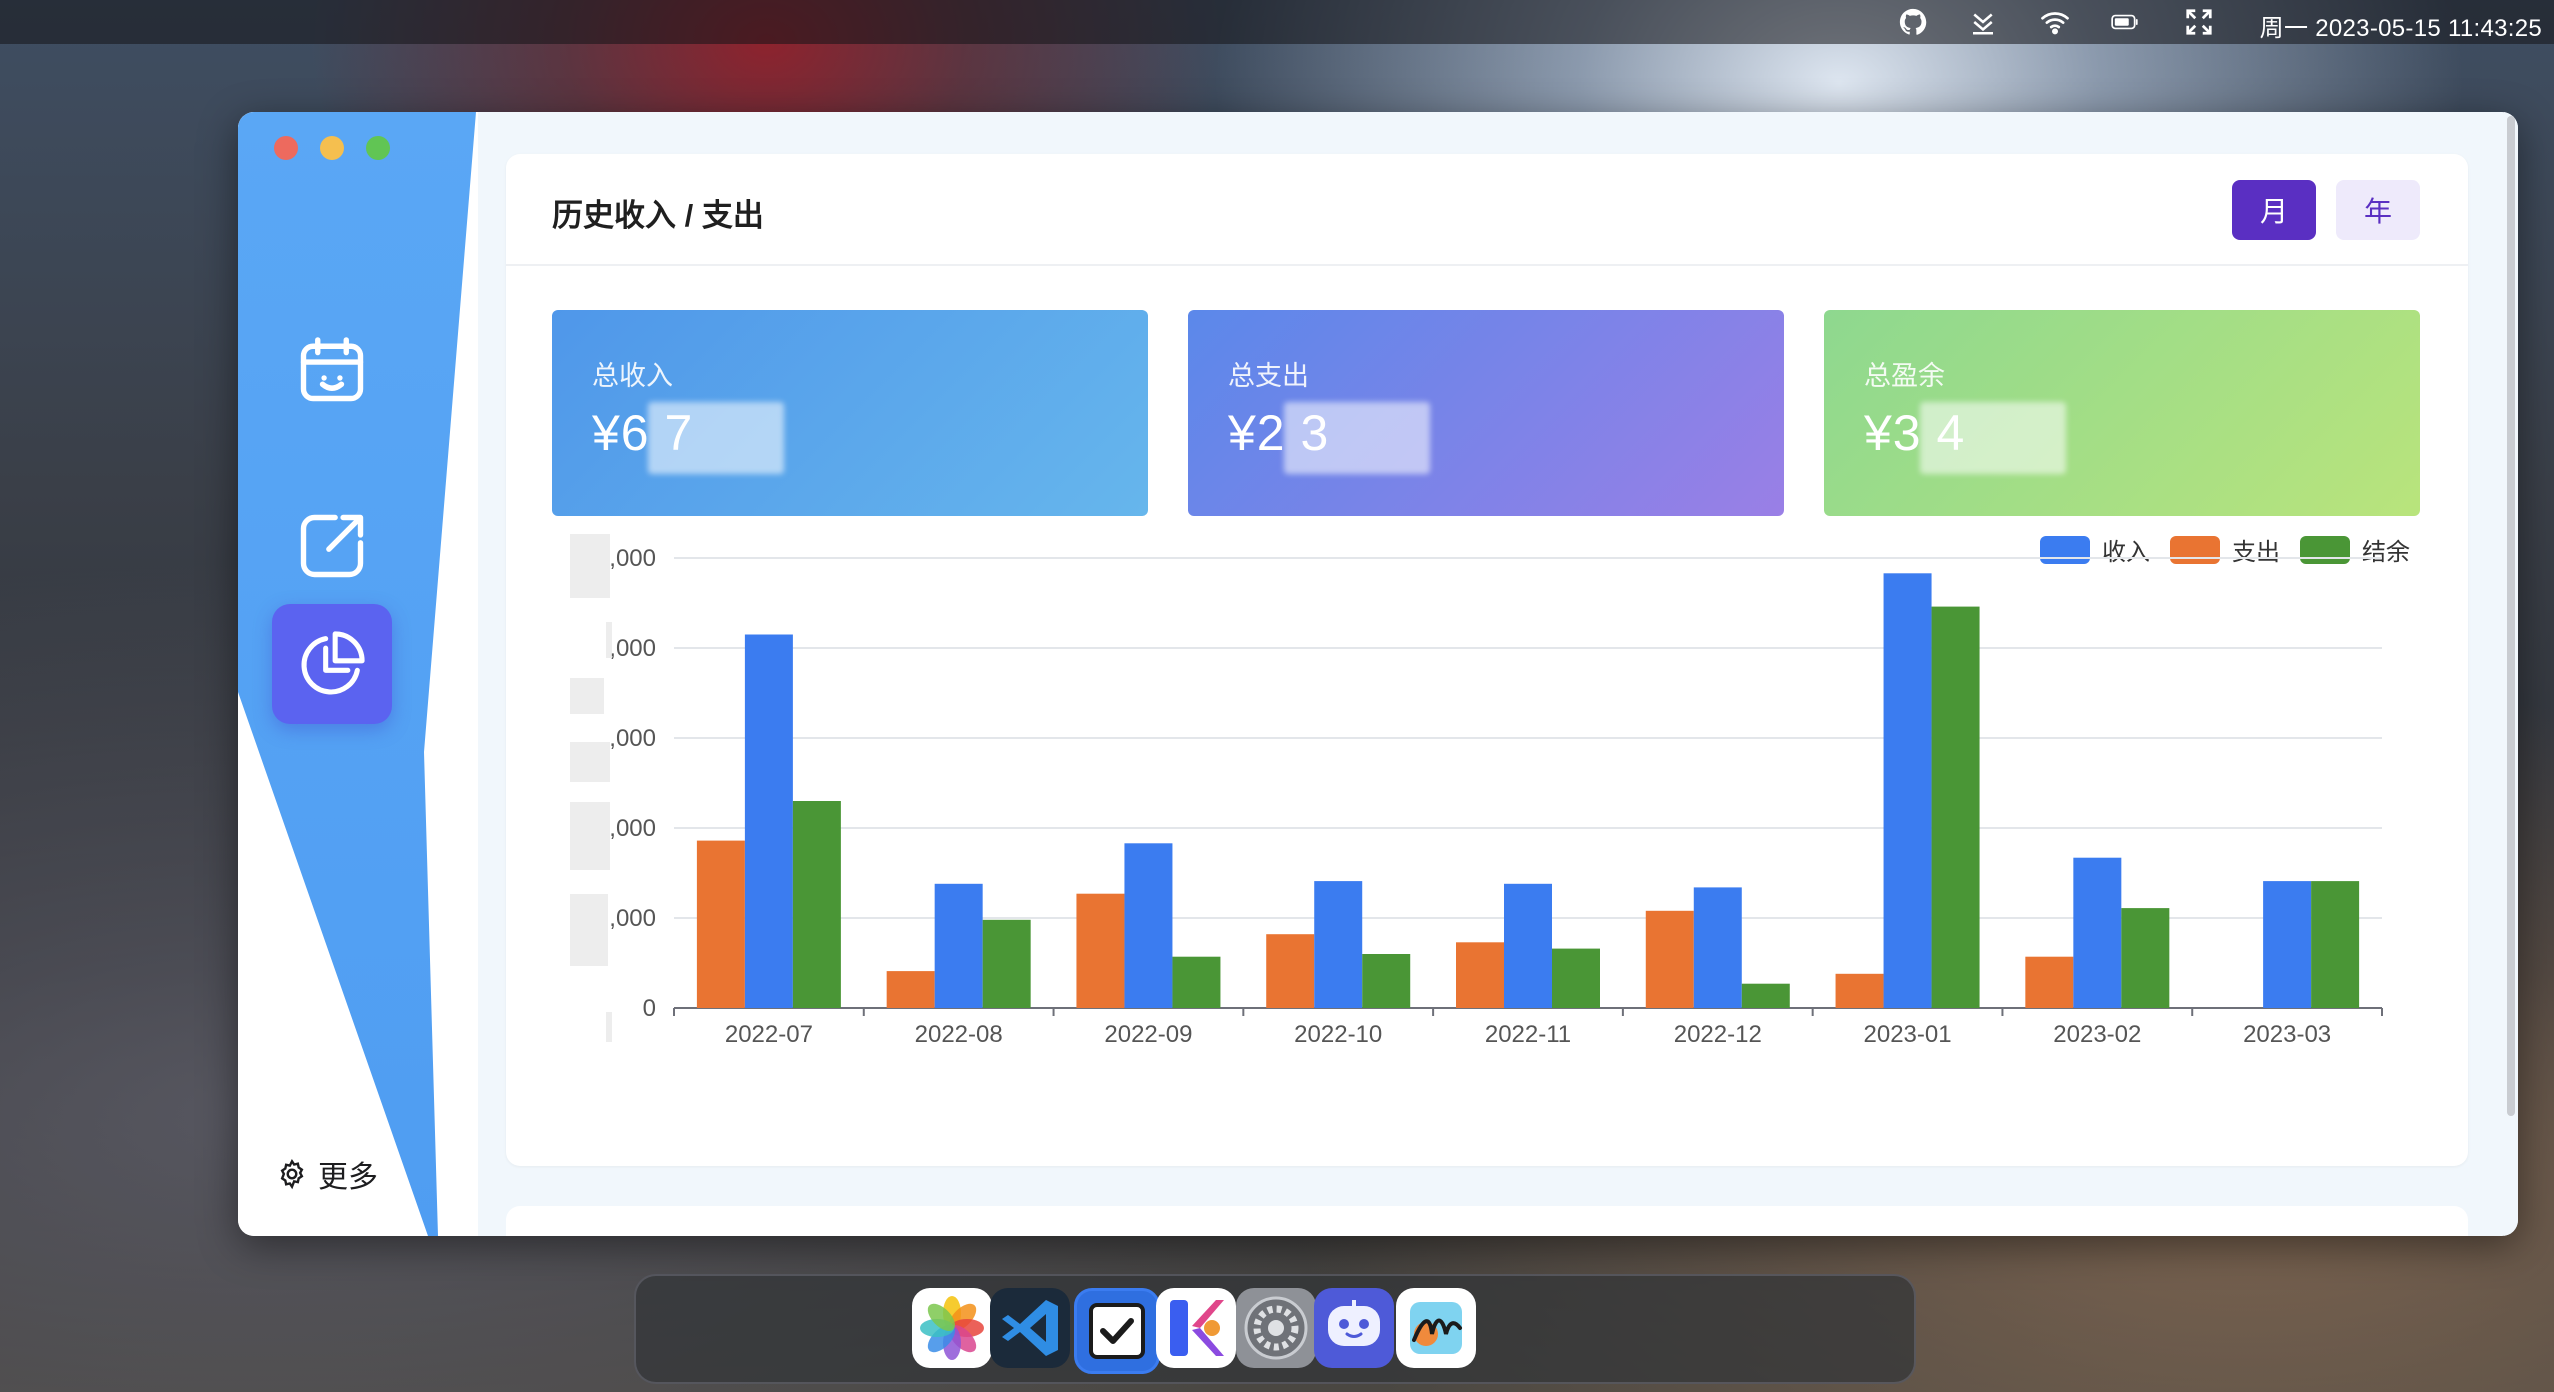  Describe the element at coordinates (2287, 1034) in the screenshot. I see `x-tick-label: 2023-03` at that location.